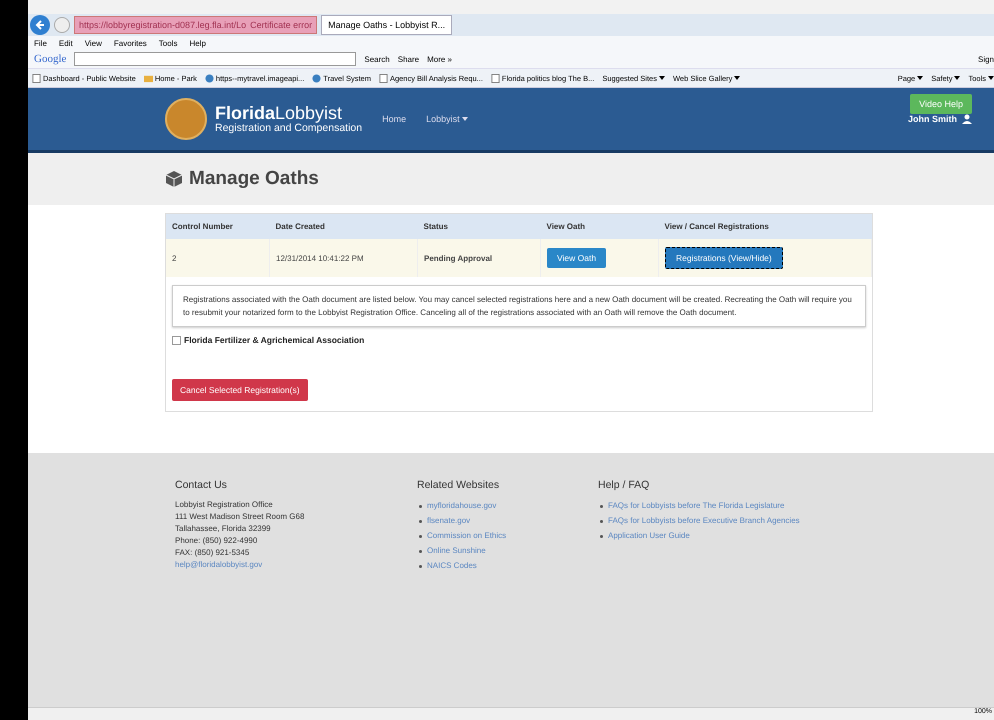 Image resolution: width=994 pixels, height=720 pixels. What do you see at coordinates (519, 306) in the screenshot?
I see `info-notice: Registrations associated with the Oath document are listed below. You may cancel selected registrations here and a new Oath document will be created. Recreating the Oath will require you to resubmit your notarized form to the Lobbyist Registration Office. Canceling all of the registrations associated with an Oath will remove the Oath document.` at bounding box center [519, 306].